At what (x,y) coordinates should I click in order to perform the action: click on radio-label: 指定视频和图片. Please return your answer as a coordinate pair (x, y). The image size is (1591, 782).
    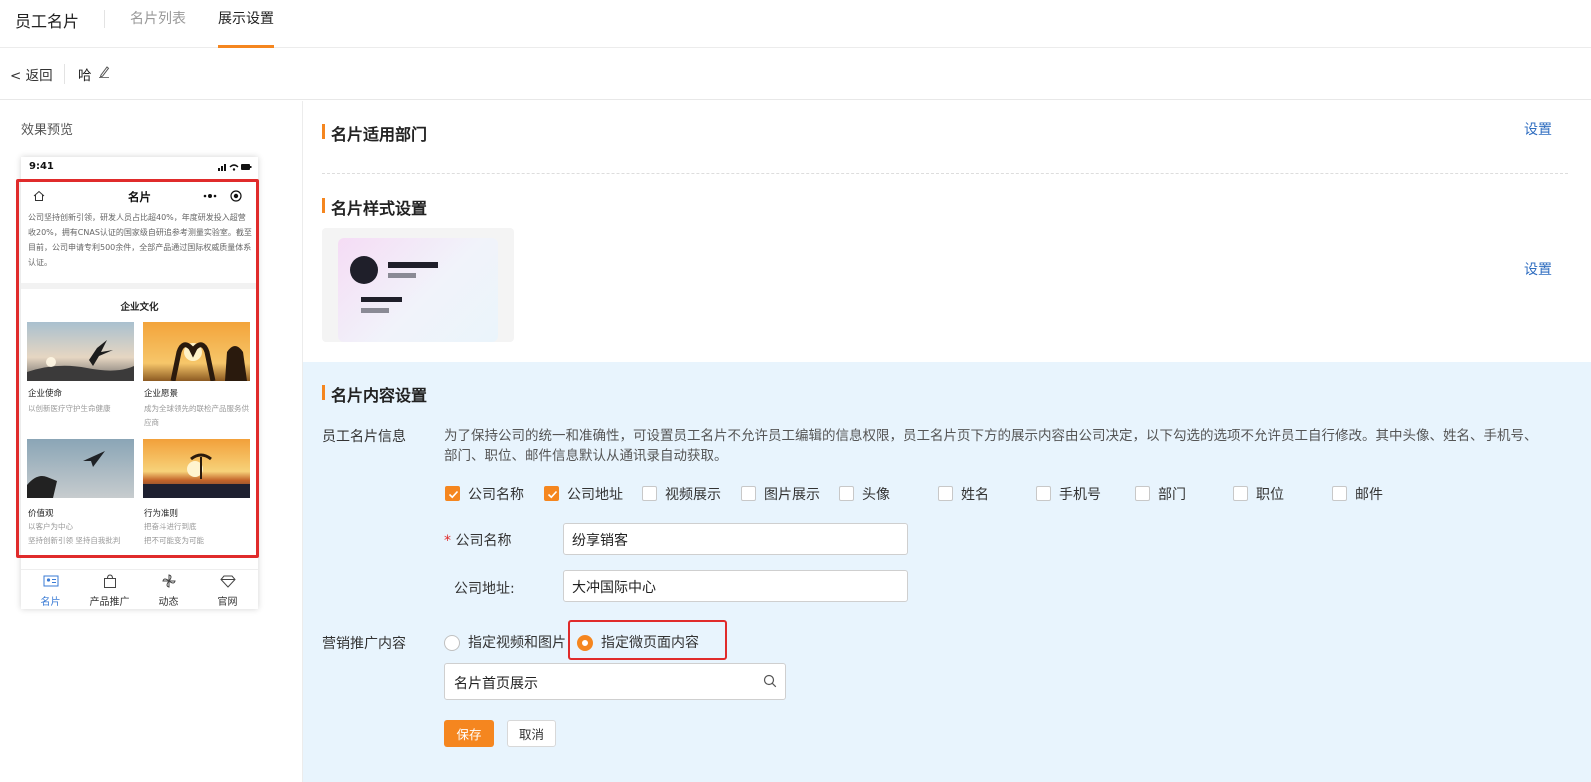
    Looking at the image, I should click on (517, 643).